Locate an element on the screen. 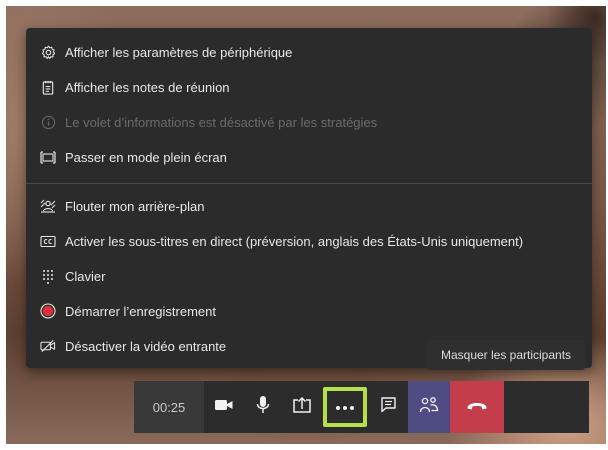 The width and height of the screenshot is (608, 450). participants-tooltip: Masquer les participants is located at coordinates (506, 355).